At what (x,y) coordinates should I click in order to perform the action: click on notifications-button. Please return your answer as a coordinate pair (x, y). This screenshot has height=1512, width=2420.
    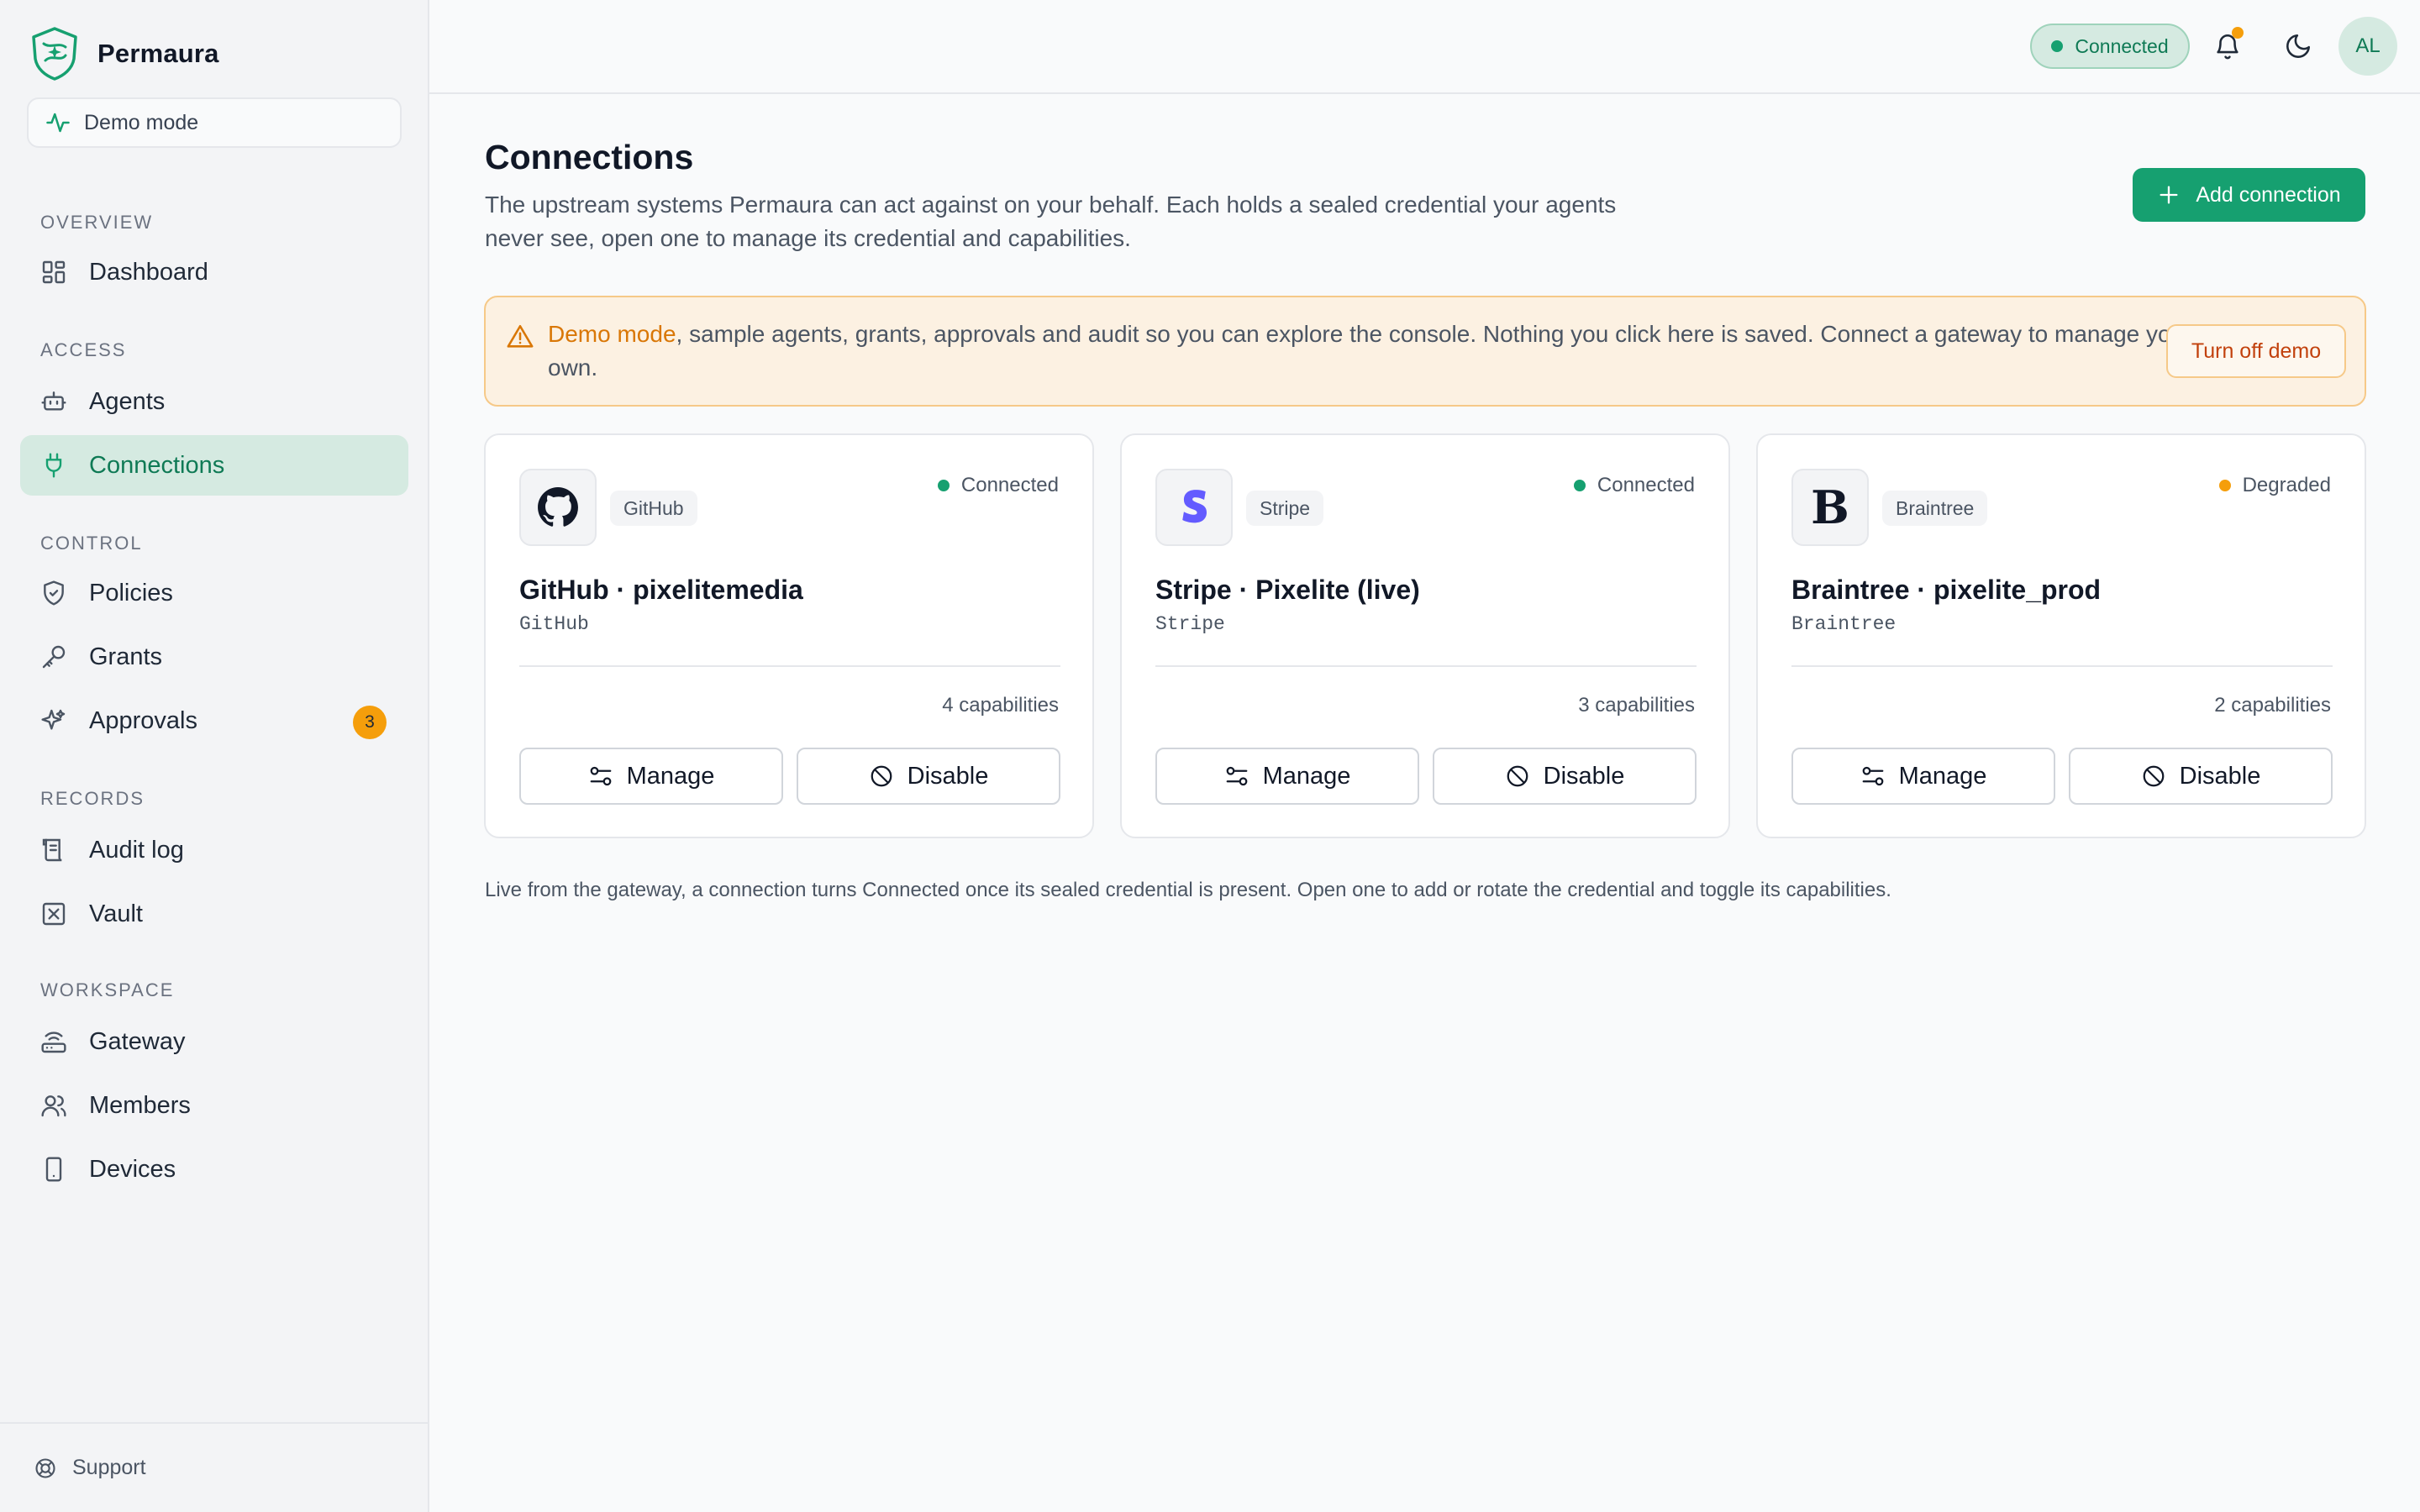
    Looking at the image, I should click on (2227, 46).